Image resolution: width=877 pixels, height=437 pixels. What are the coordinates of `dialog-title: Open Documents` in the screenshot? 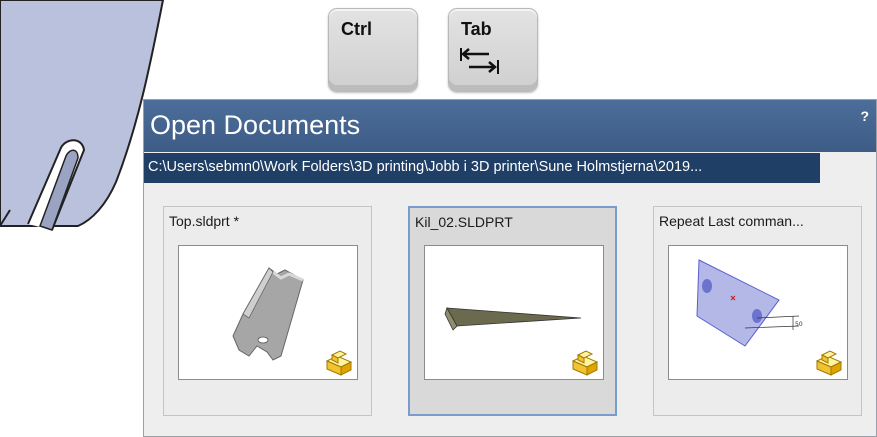 It's located at (255, 125).